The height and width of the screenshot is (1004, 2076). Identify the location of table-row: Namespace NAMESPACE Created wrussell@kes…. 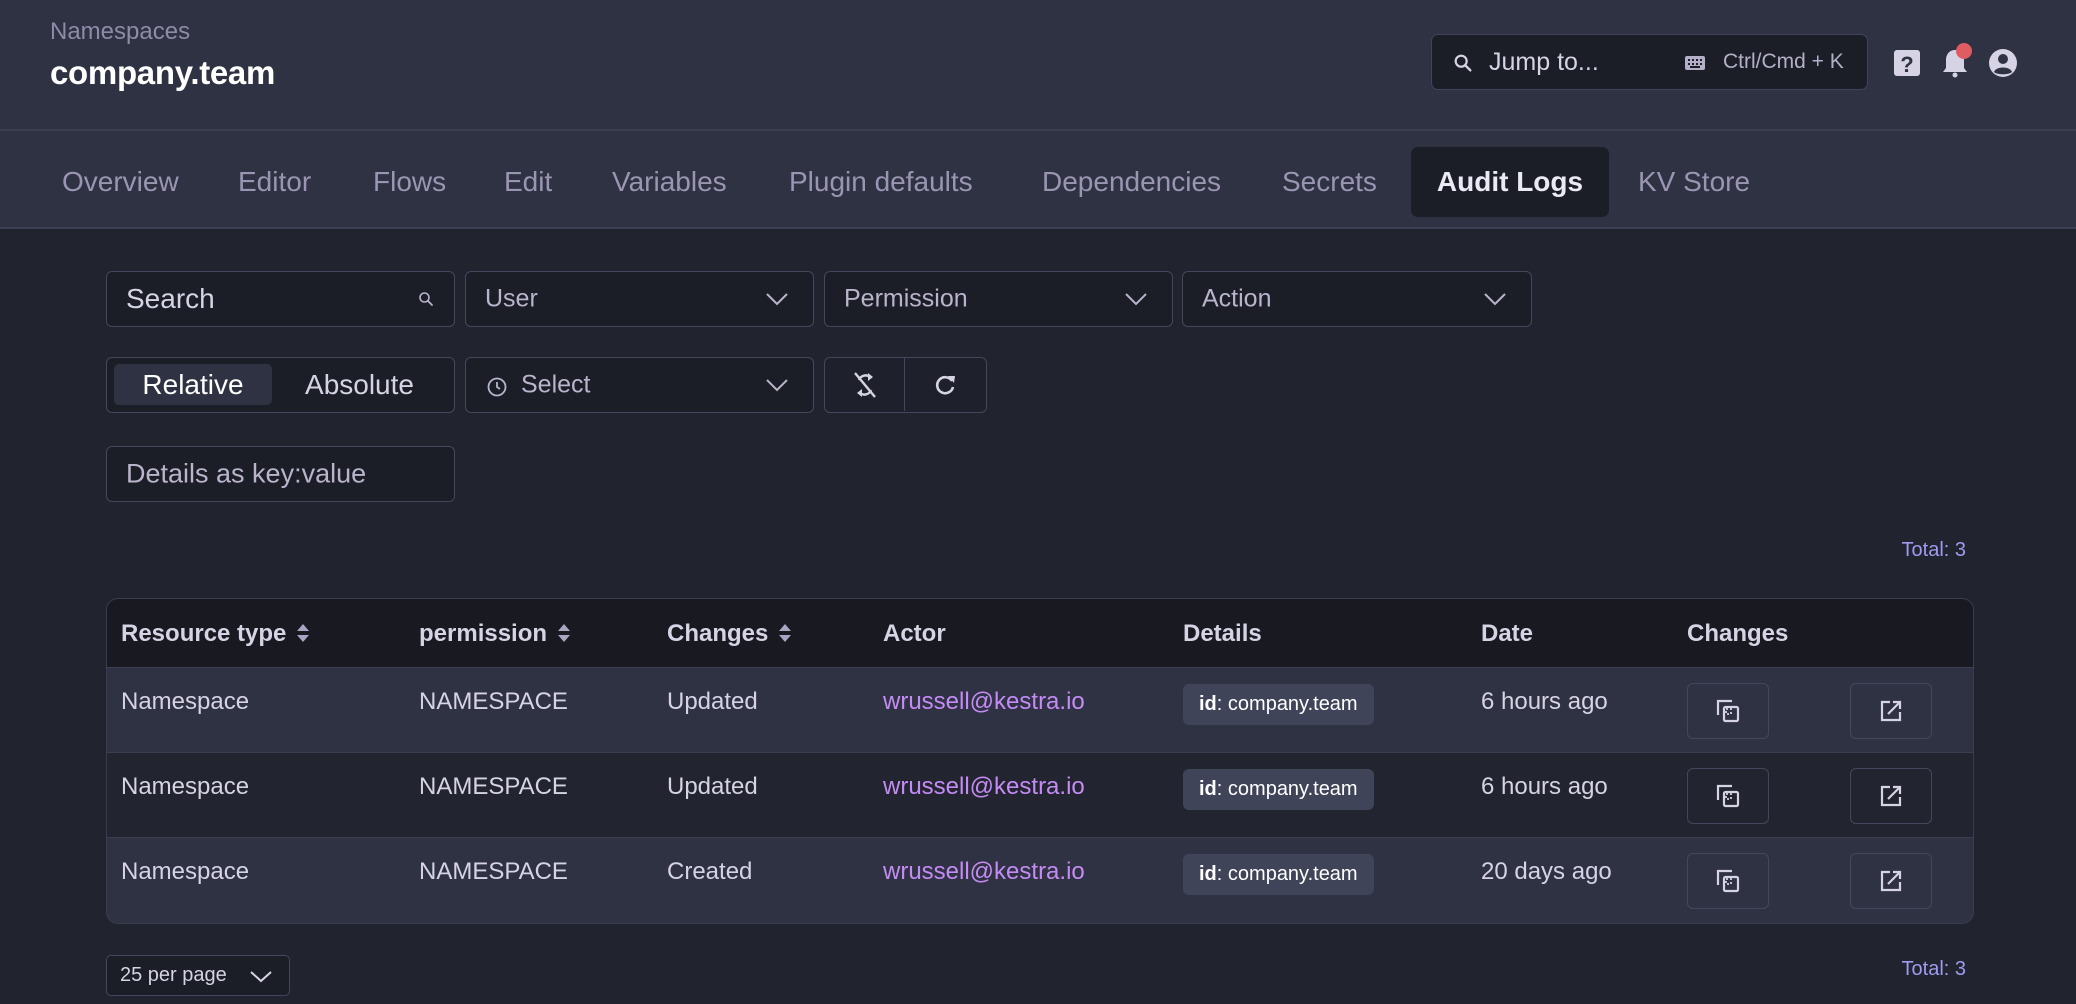
(1040, 880).